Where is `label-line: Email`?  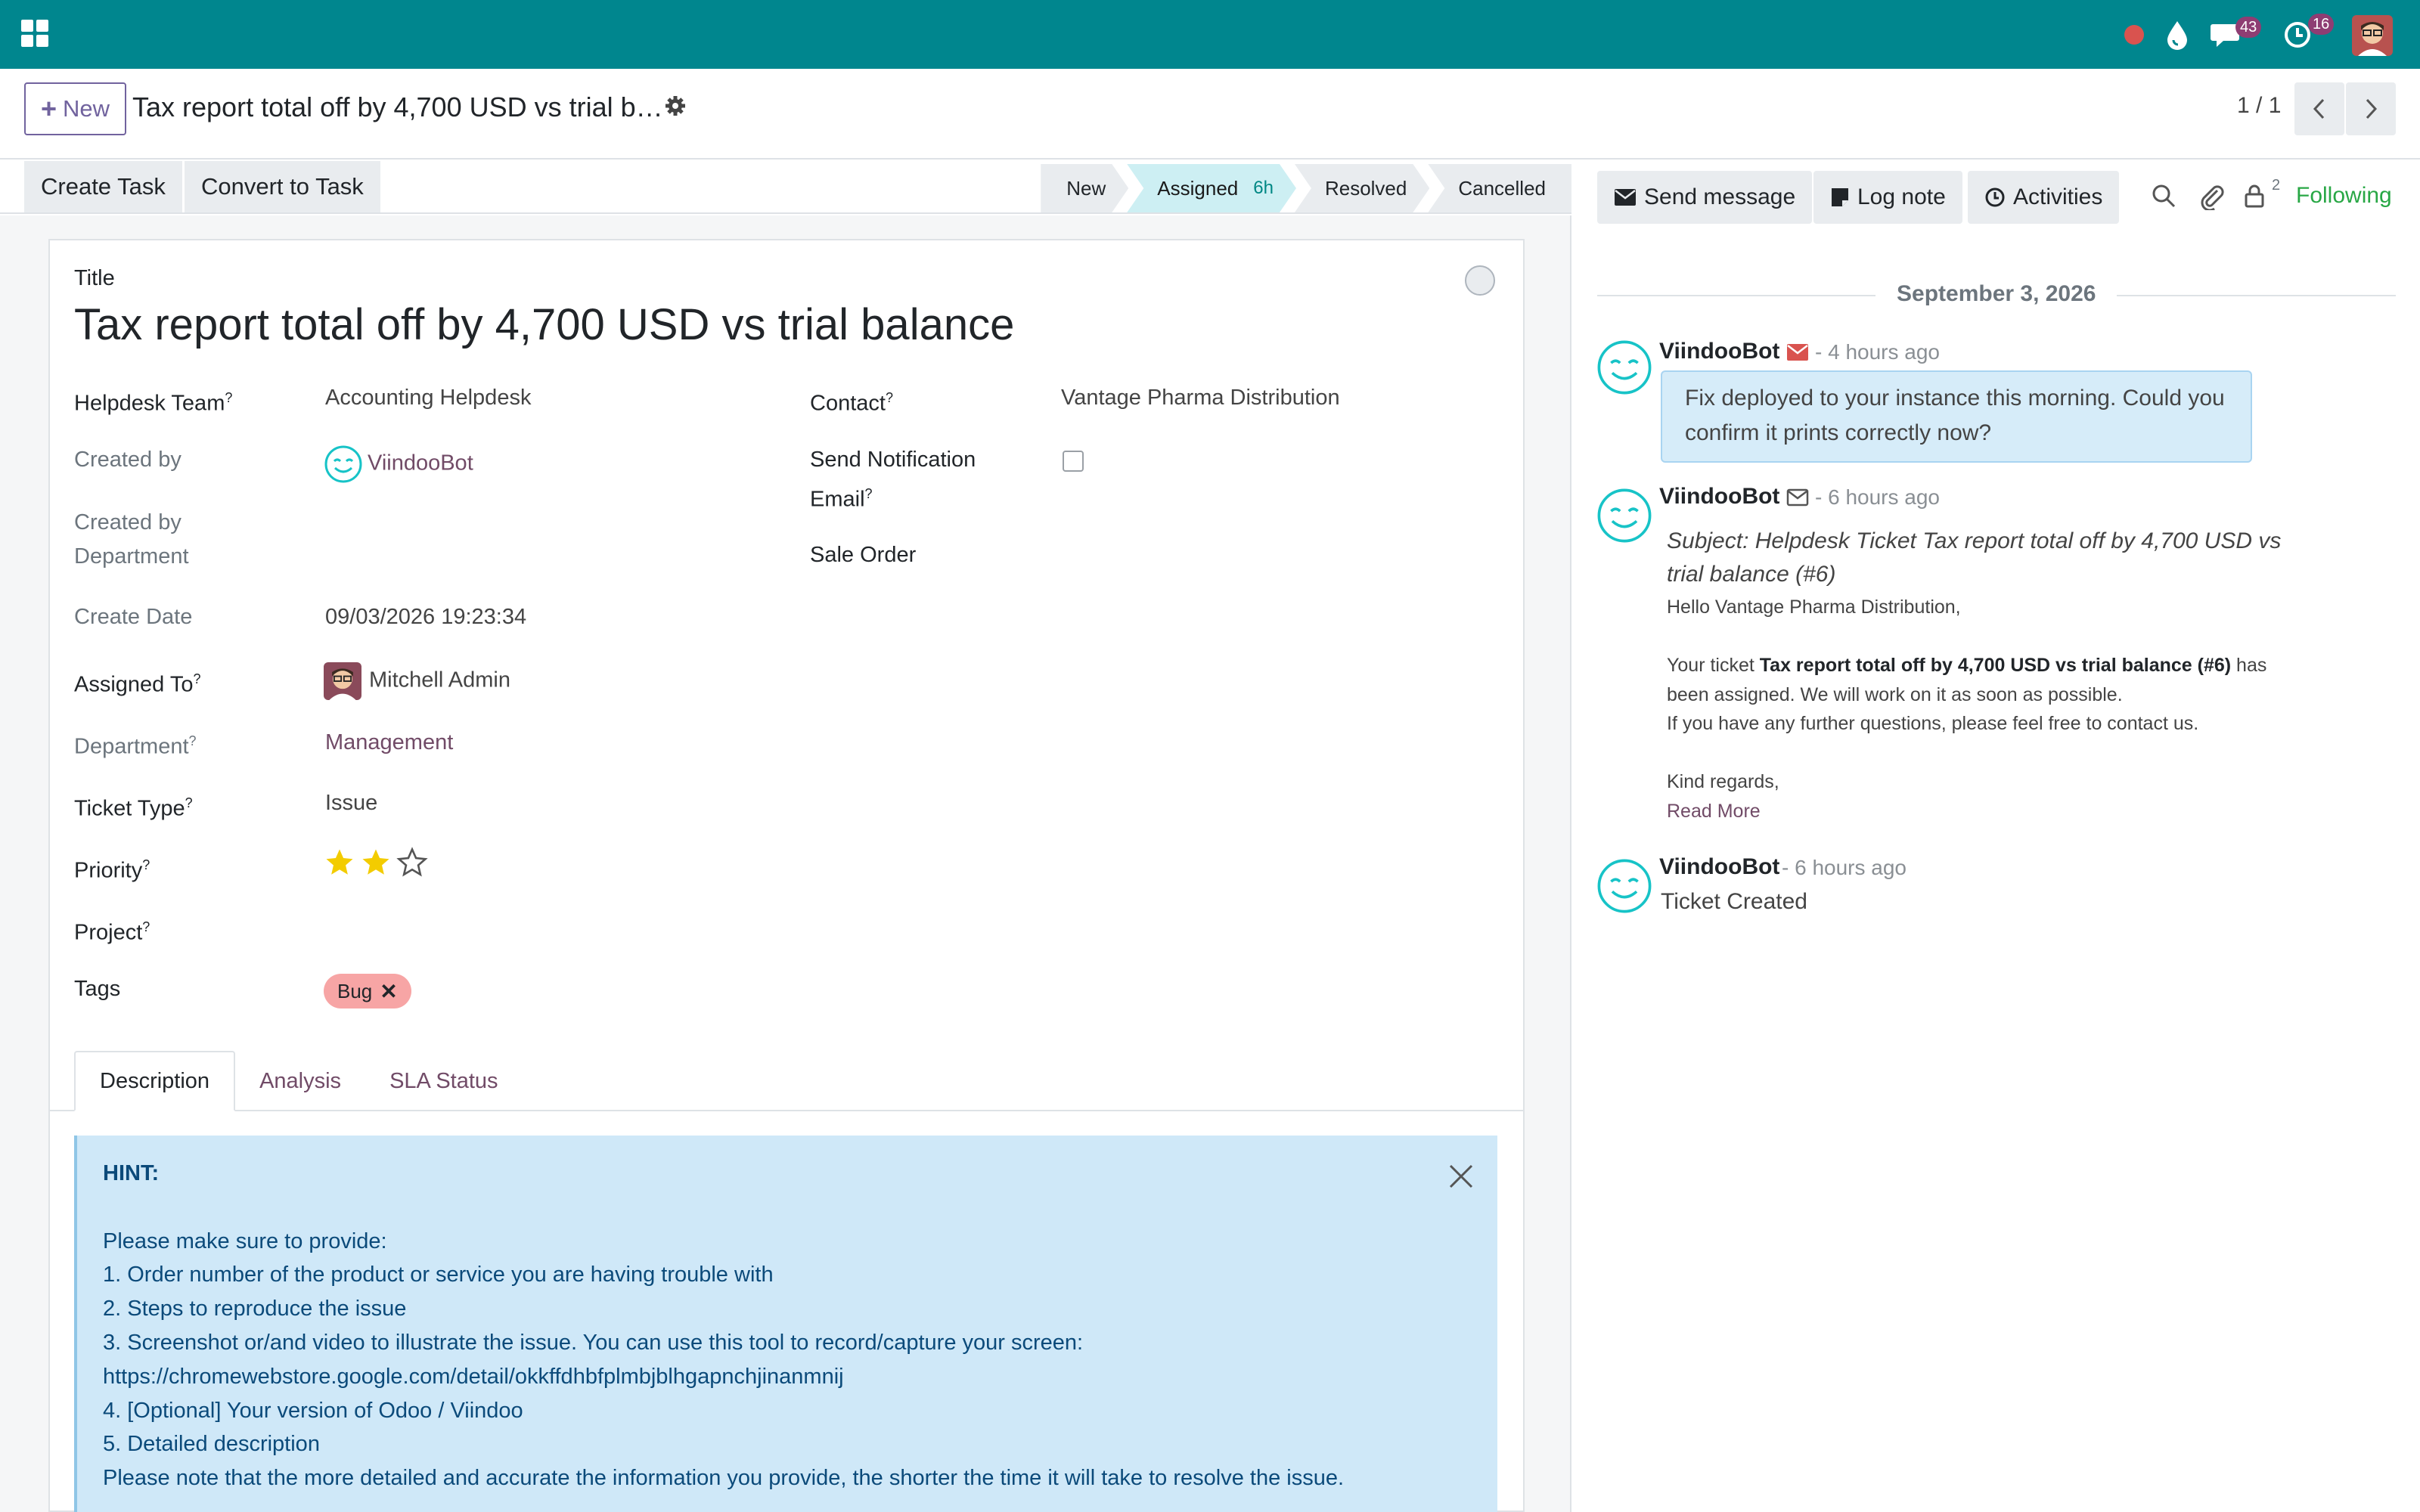
label-line: Email is located at coordinates (837, 500).